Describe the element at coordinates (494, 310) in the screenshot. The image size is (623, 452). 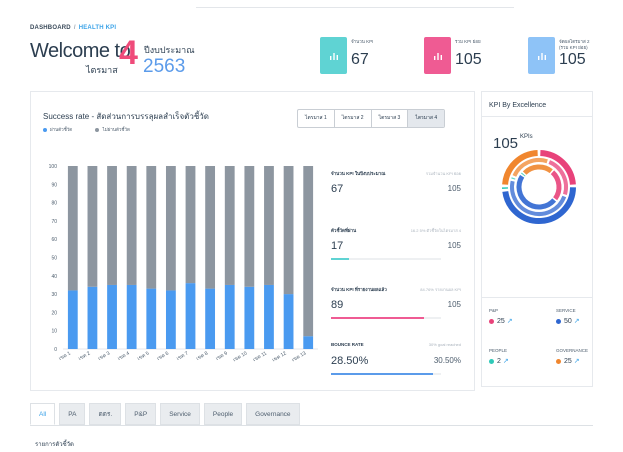
I see `kbe-category-name: P&P` at that location.